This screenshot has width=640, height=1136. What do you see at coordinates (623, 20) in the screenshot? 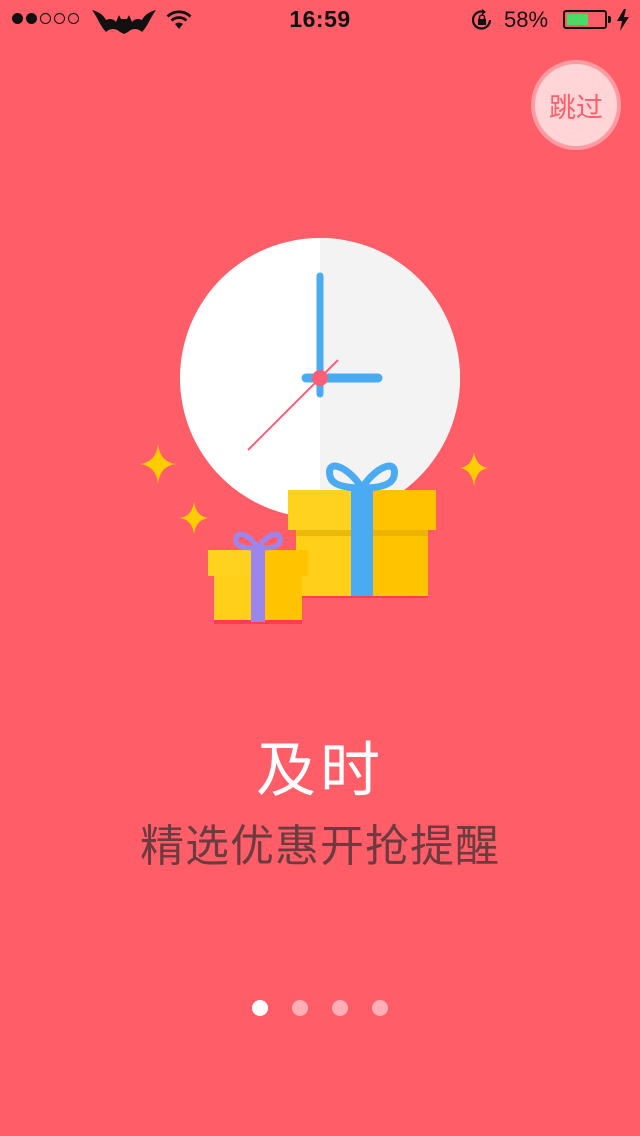
I see `charging-bolt-icon` at bounding box center [623, 20].